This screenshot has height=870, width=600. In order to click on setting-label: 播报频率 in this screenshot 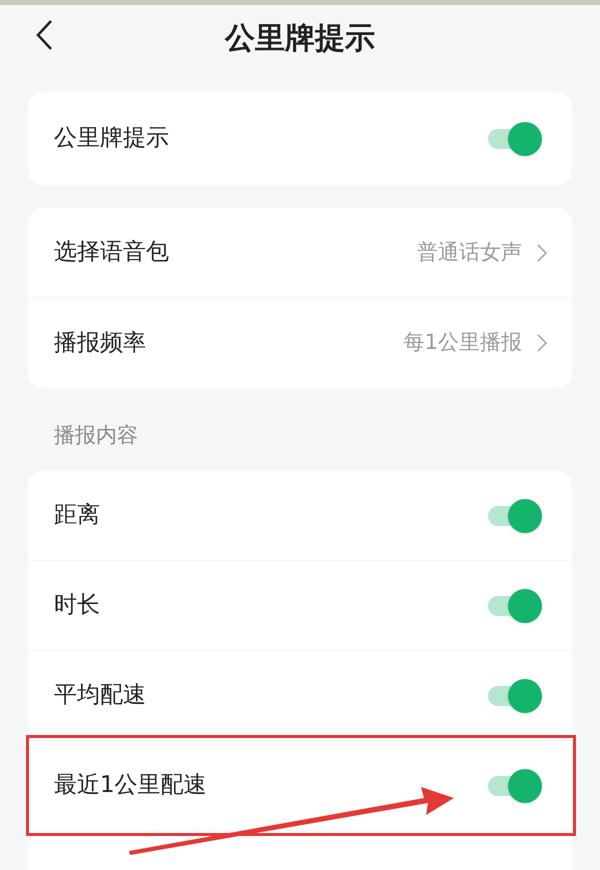, I will do `click(100, 343)`.